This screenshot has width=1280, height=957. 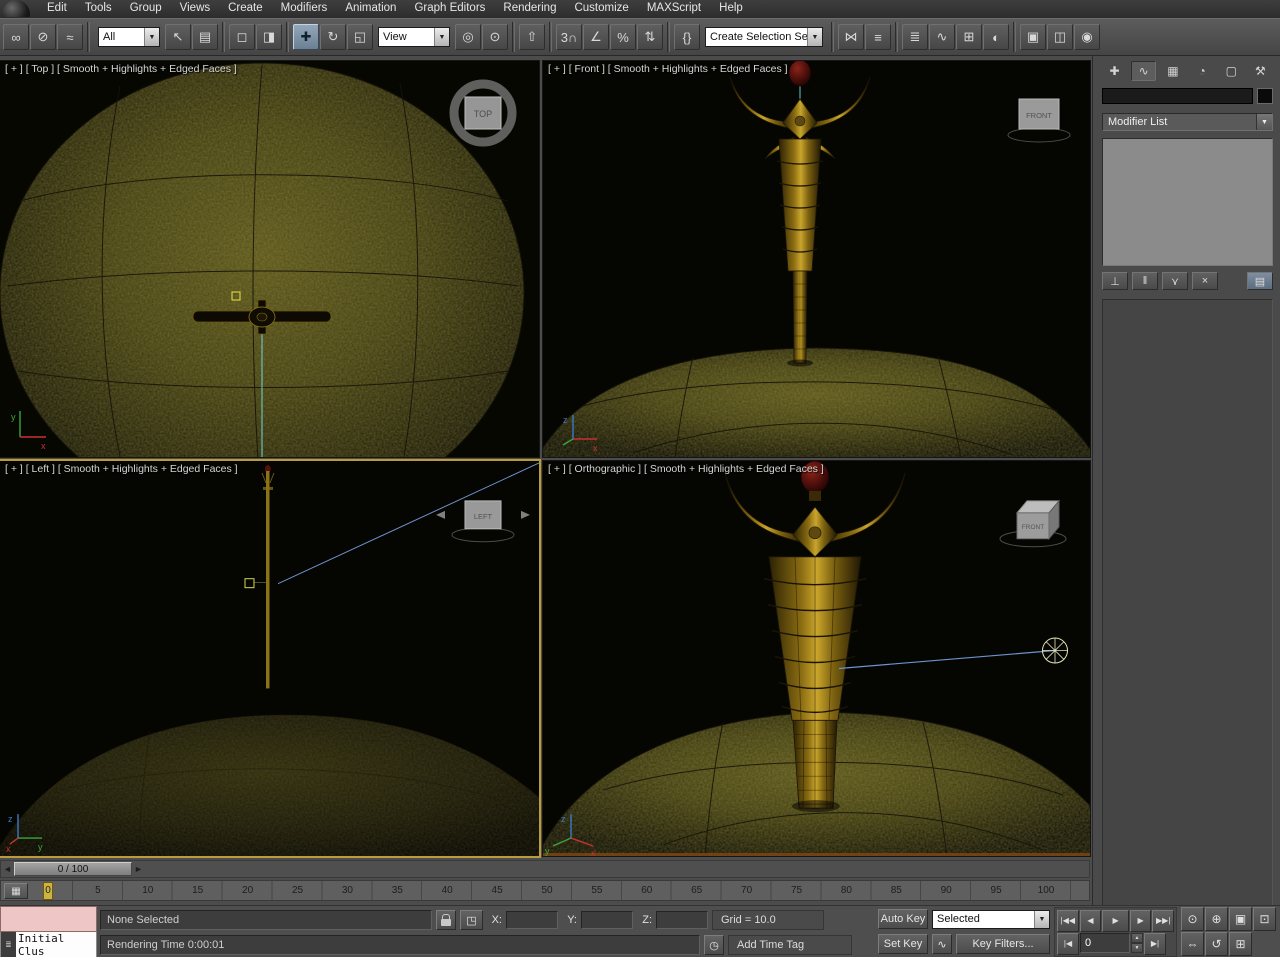 I want to click on align-button: ≡, so click(x=878, y=37).